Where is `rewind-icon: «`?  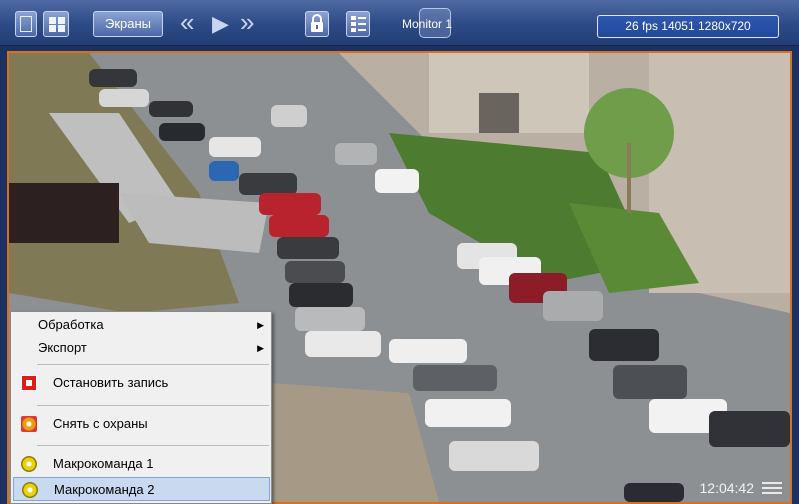
rewind-icon: « is located at coordinates (187, 22).